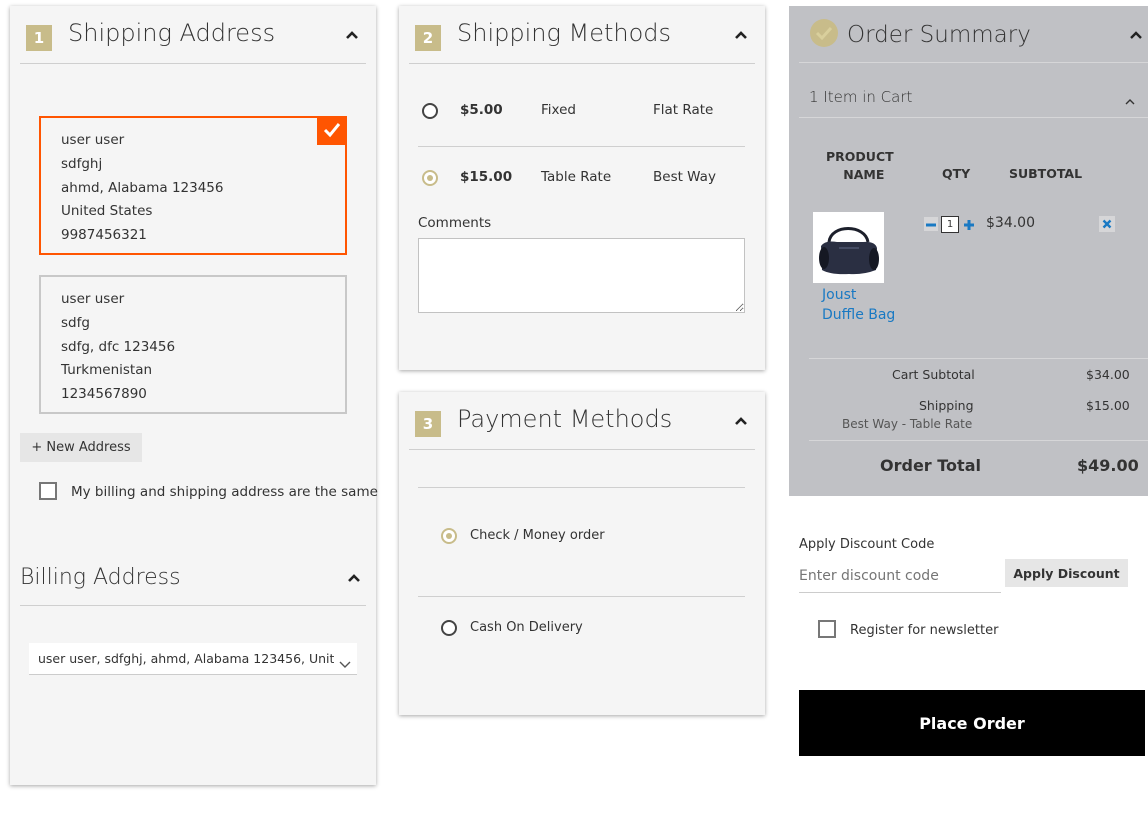 The width and height of the screenshot is (1148, 821). Describe the element at coordinates (81, 447) in the screenshot. I see `new-address-button: + New Address` at that location.